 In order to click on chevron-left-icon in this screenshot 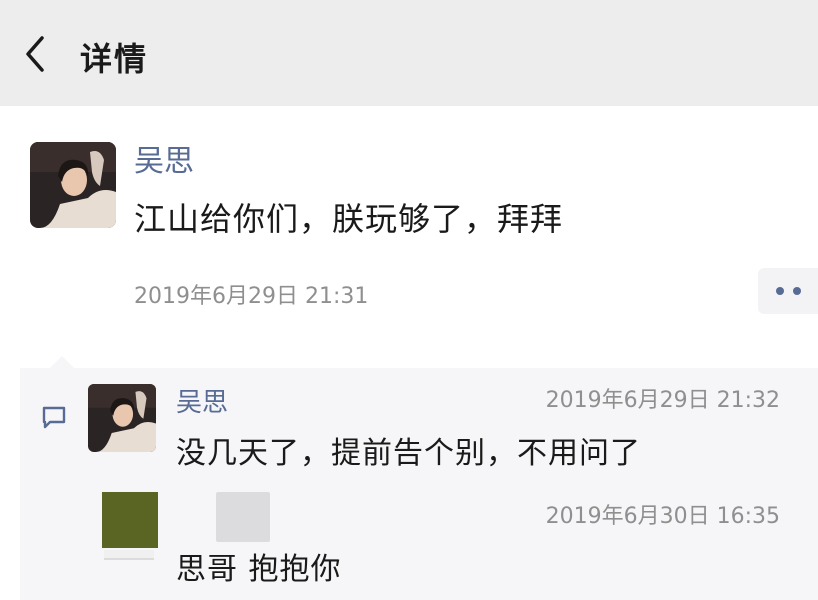, I will do `click(35, 54)`.